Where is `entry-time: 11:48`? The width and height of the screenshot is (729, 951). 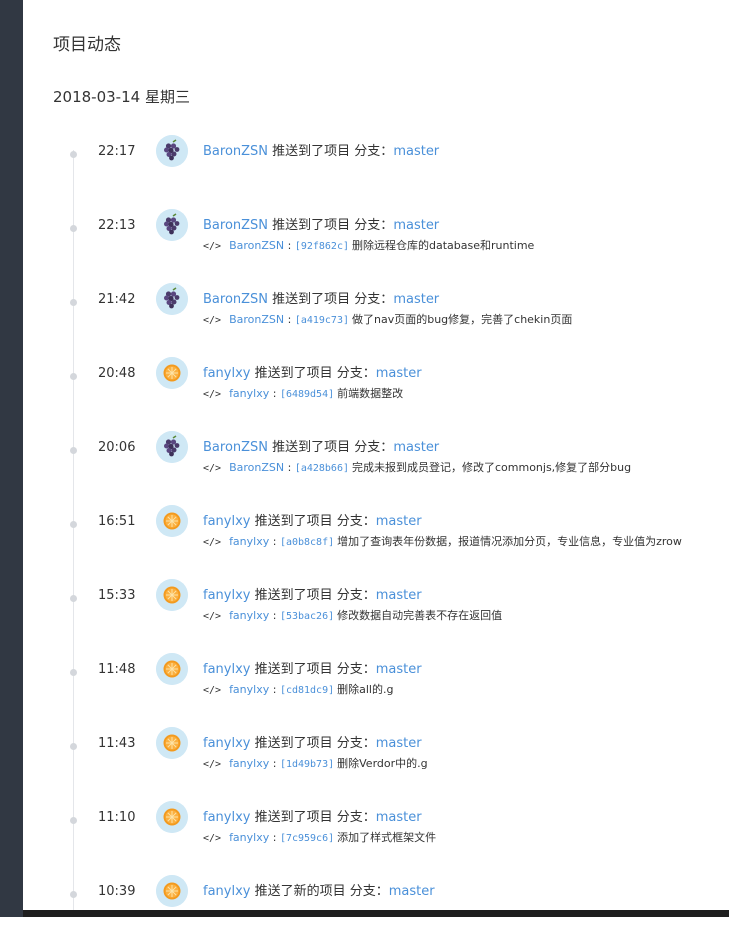 entry-time: 11:48 is located at coordinates (117, 669).